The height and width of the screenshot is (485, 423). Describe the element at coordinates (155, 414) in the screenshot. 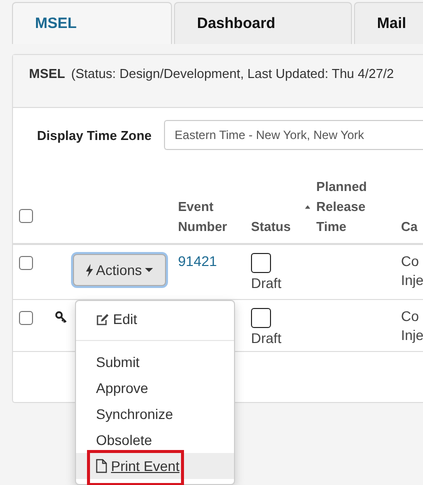

I see `menu-item: Synchronize` at that location.